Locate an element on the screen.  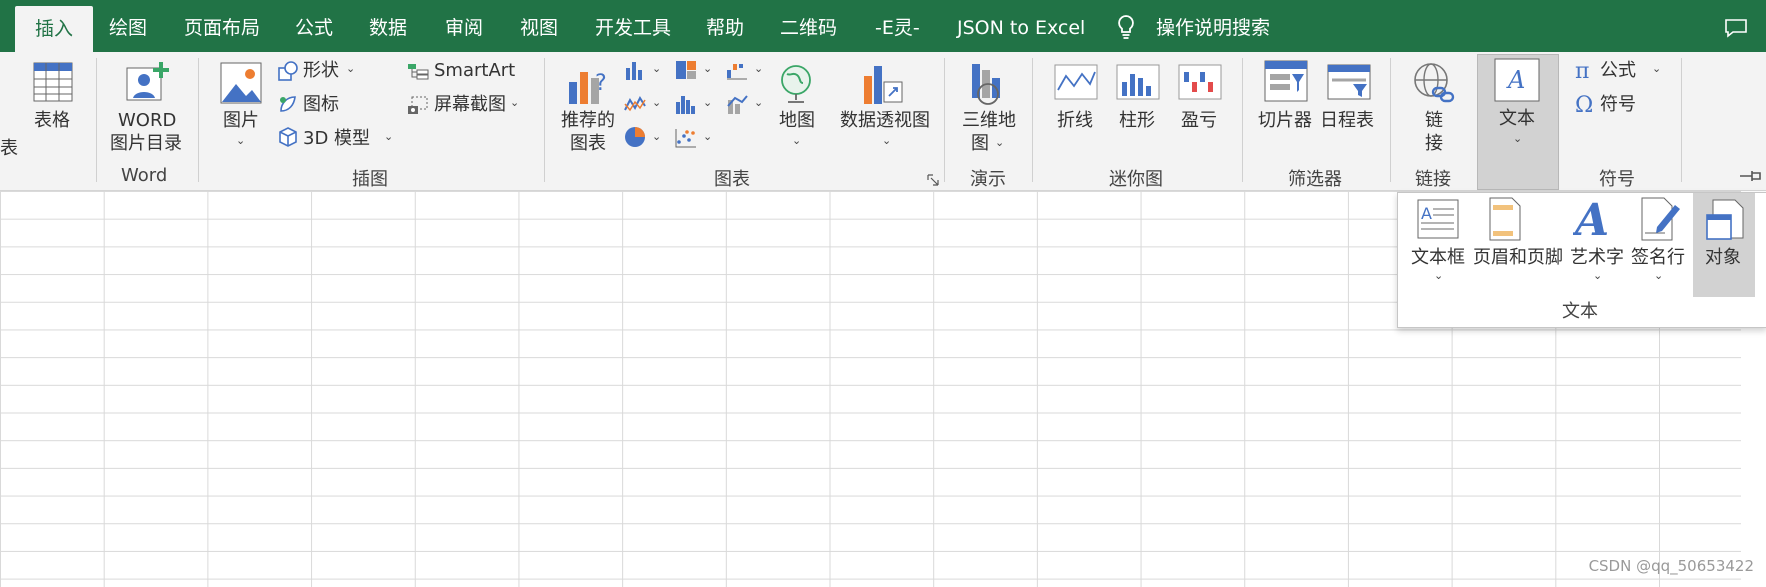
link-icon is located at coordinates (1434, 85).